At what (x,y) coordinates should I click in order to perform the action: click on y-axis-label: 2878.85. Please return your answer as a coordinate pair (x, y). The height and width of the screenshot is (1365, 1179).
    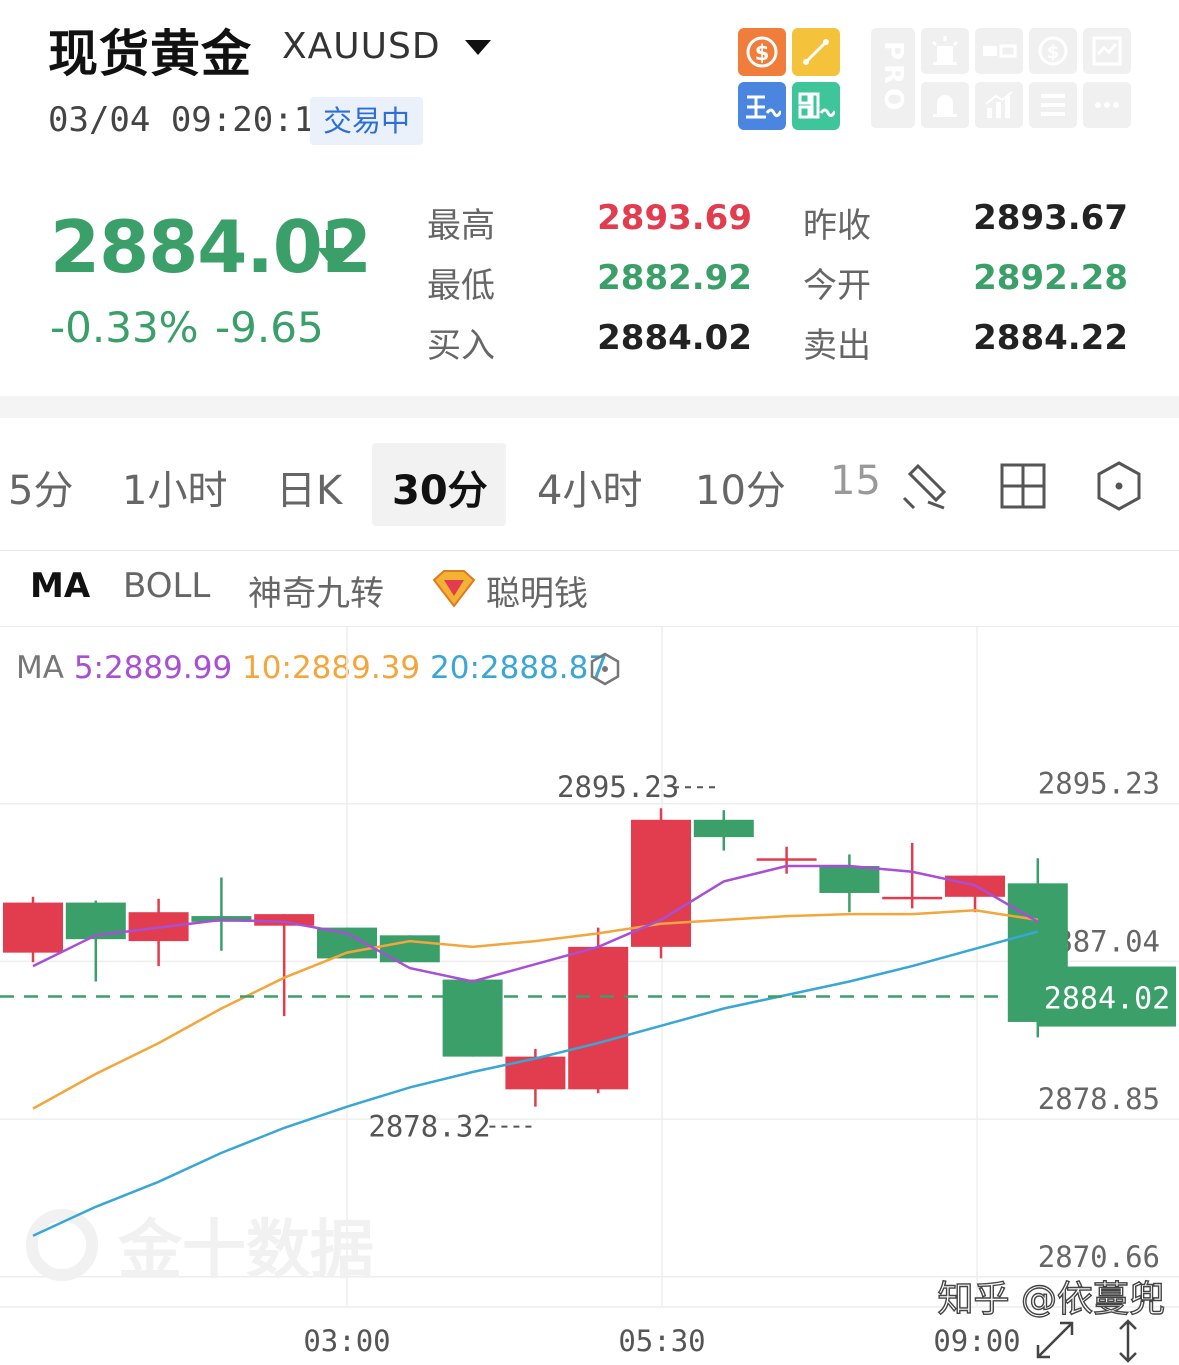
    Looking at the image, I should click on (1099, 1099).